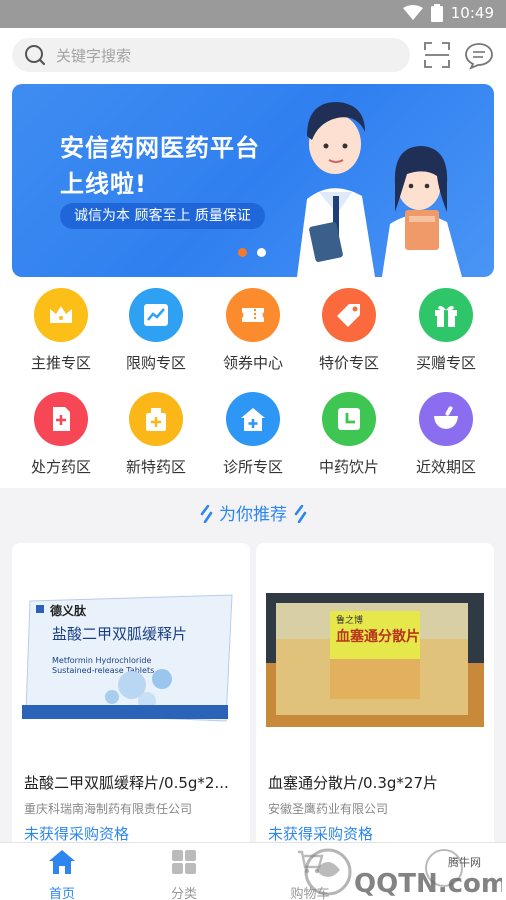 This screenshot has width=506, height=900. Describe the element at coordinates (261, 252) in the screenshot. I see `pagination-dot` at that location.